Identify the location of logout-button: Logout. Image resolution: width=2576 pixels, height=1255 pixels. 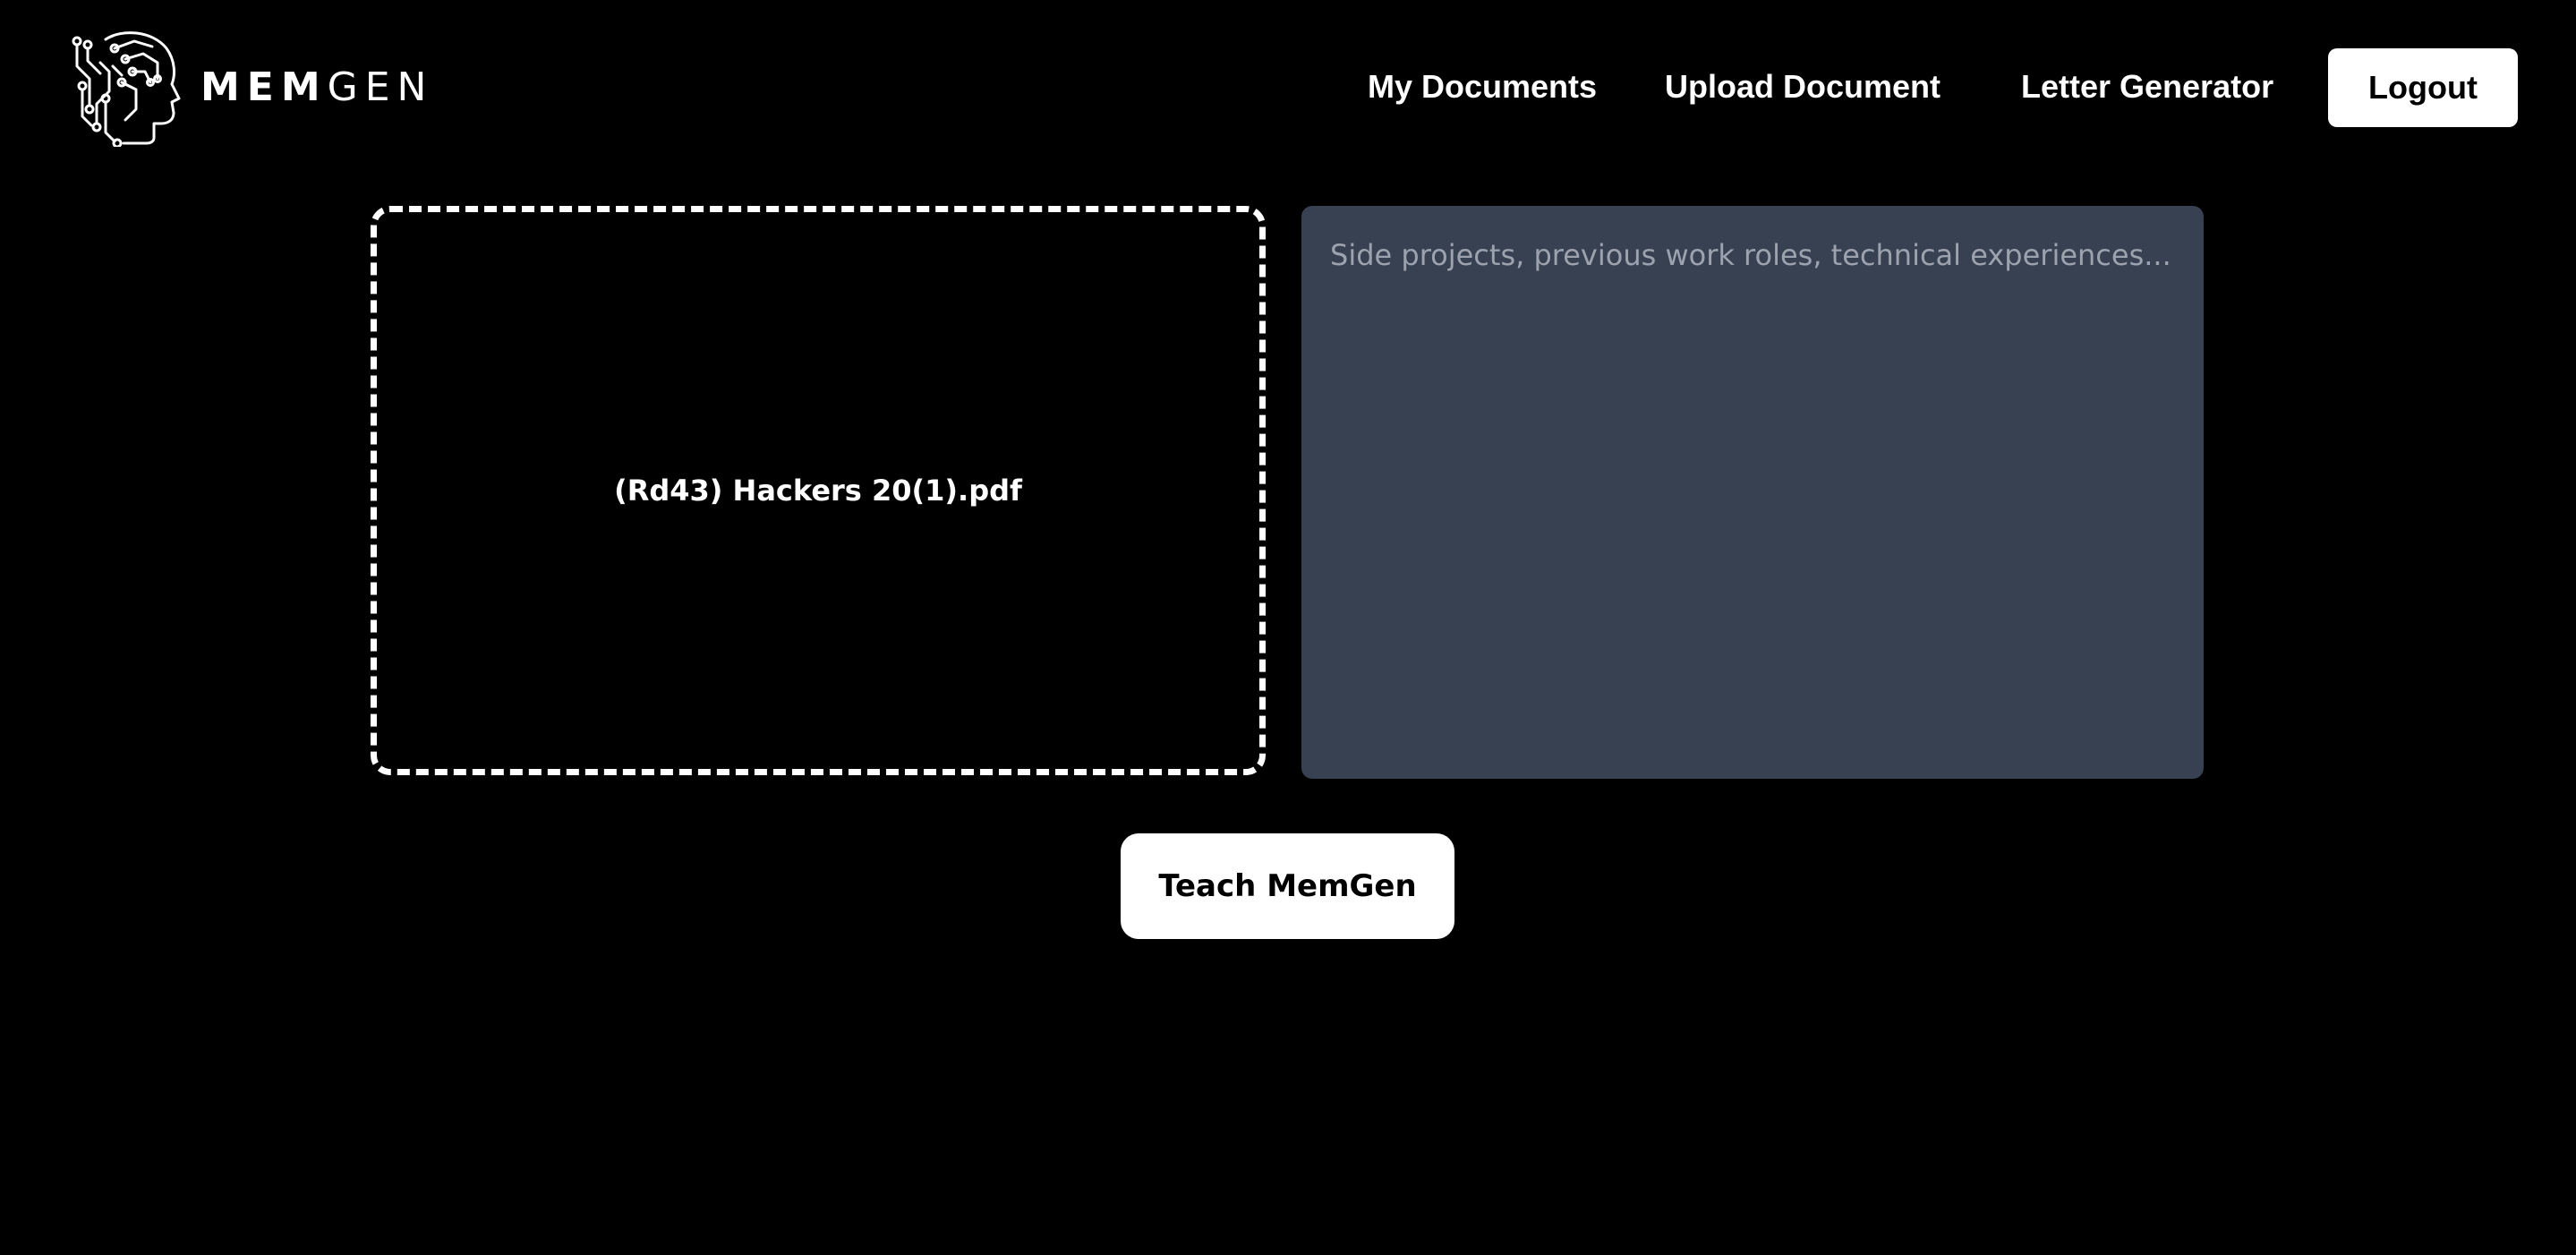
(2423, 87).